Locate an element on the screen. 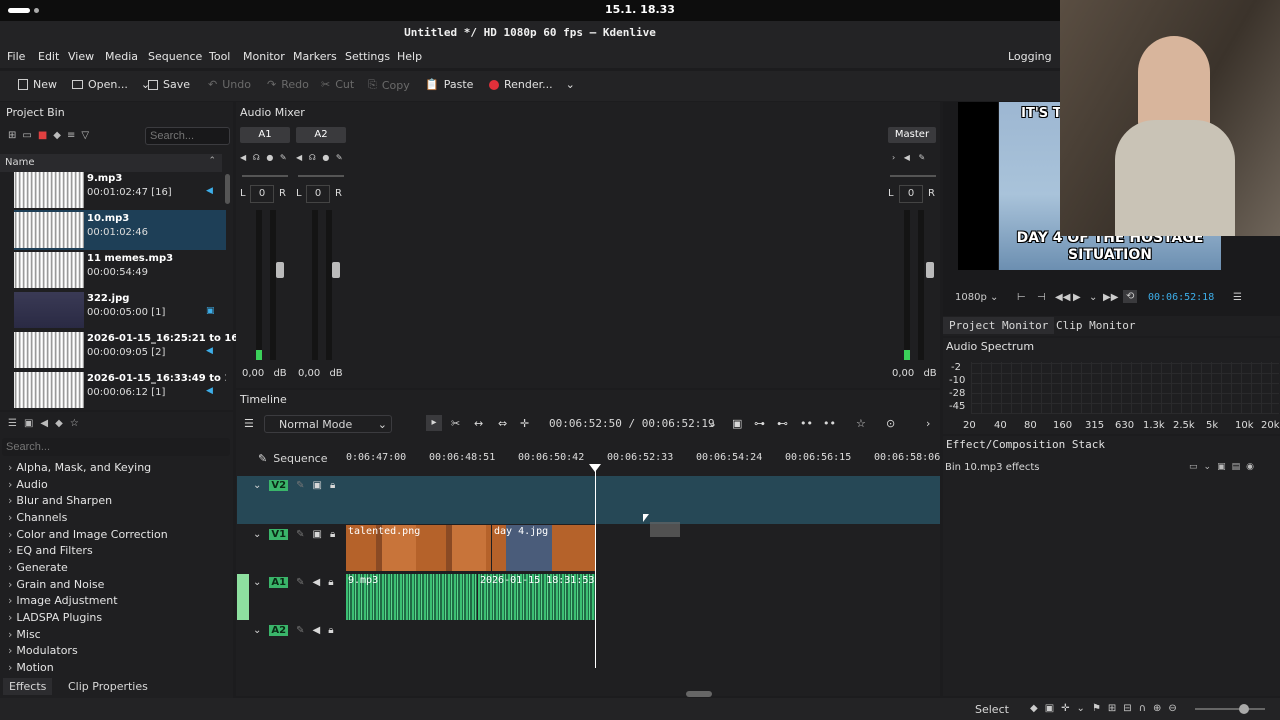 The width and height of the screenshot is (1280, 720). effects-search-input is located at coordinates (116, 447).